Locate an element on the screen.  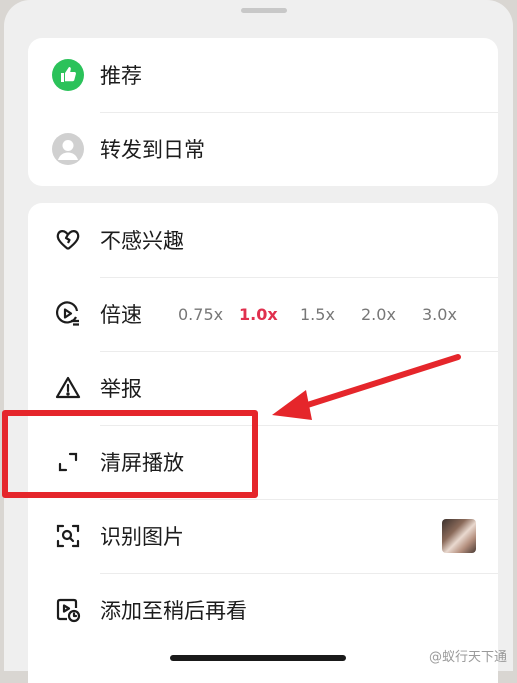
watermark: @蚁行天下通 is located at coordinates (467, 657).